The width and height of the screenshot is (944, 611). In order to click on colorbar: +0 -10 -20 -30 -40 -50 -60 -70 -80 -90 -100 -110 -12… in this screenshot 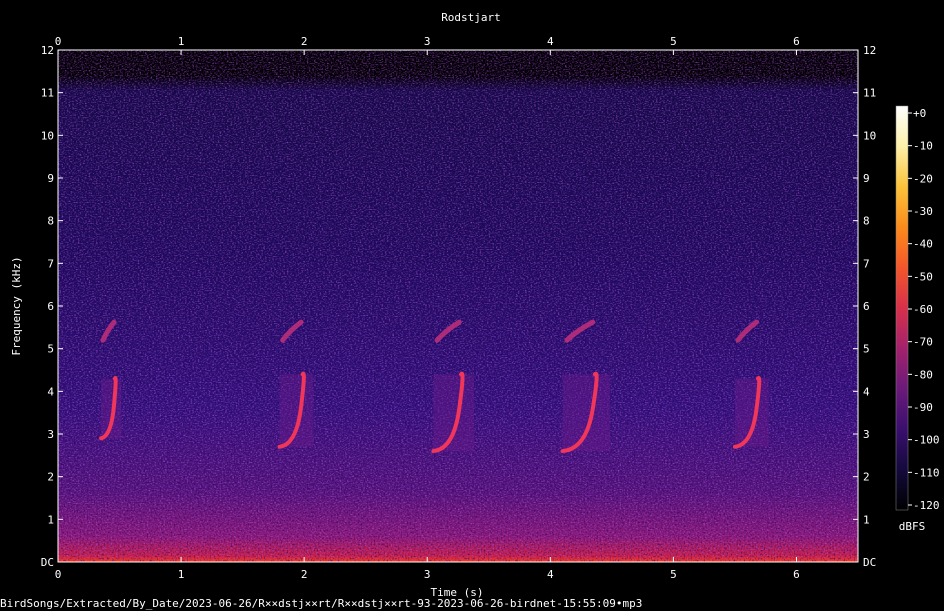, I will do `click(917, 319)`.